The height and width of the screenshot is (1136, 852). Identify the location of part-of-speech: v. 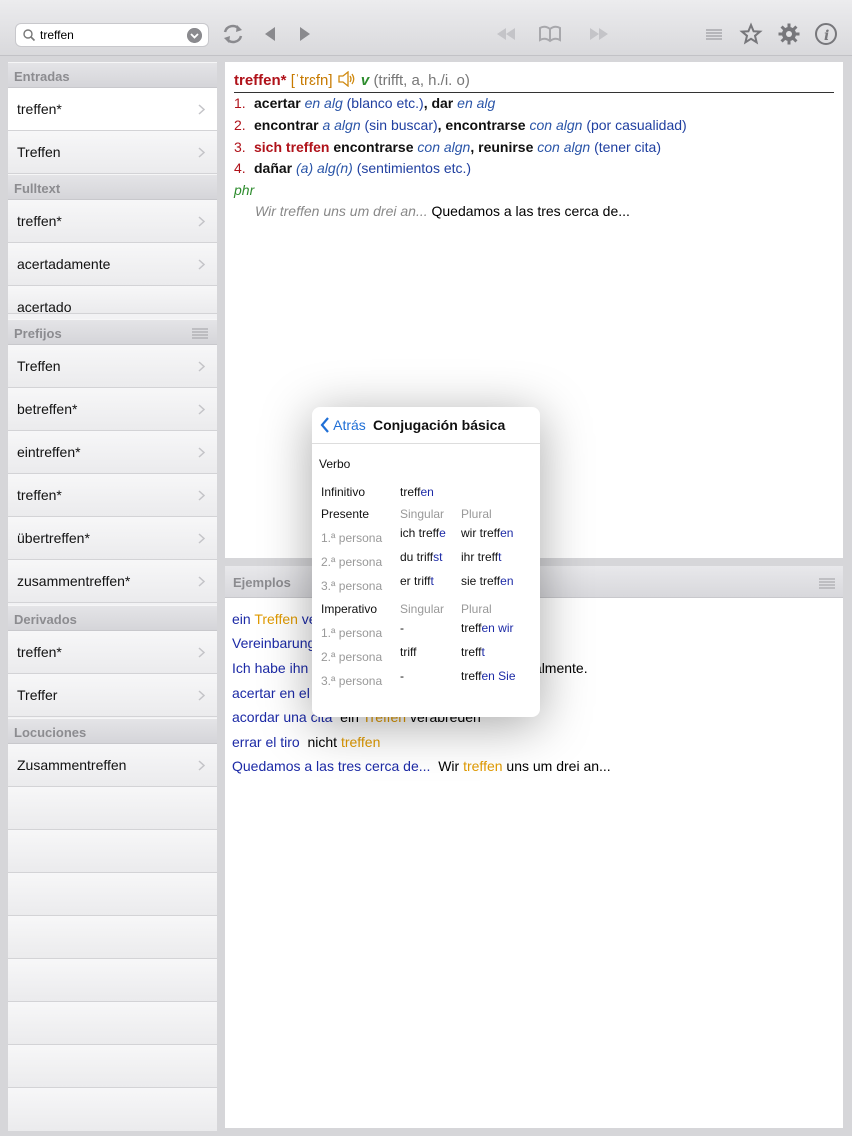
(365, 80).